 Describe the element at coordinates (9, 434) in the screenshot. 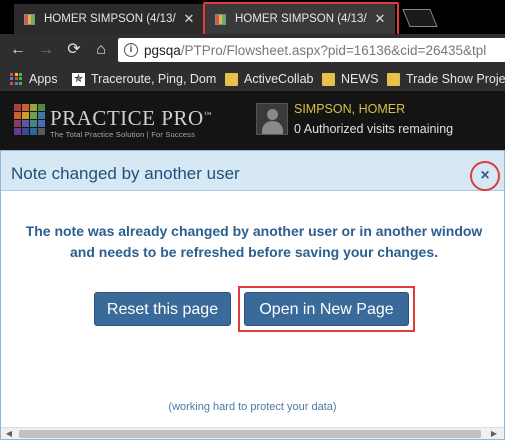

I see `scroll-left-icon: ◀` at that location.